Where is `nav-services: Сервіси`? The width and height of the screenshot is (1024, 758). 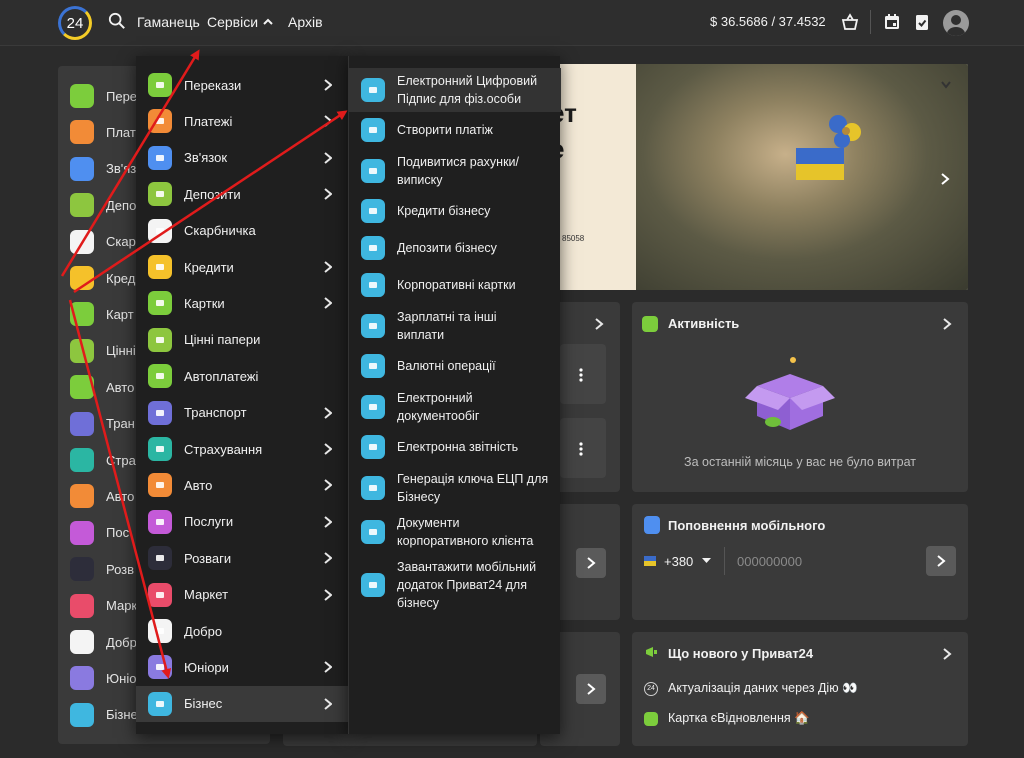 nav-services: Сервіси is located at coordinates (232, 22).